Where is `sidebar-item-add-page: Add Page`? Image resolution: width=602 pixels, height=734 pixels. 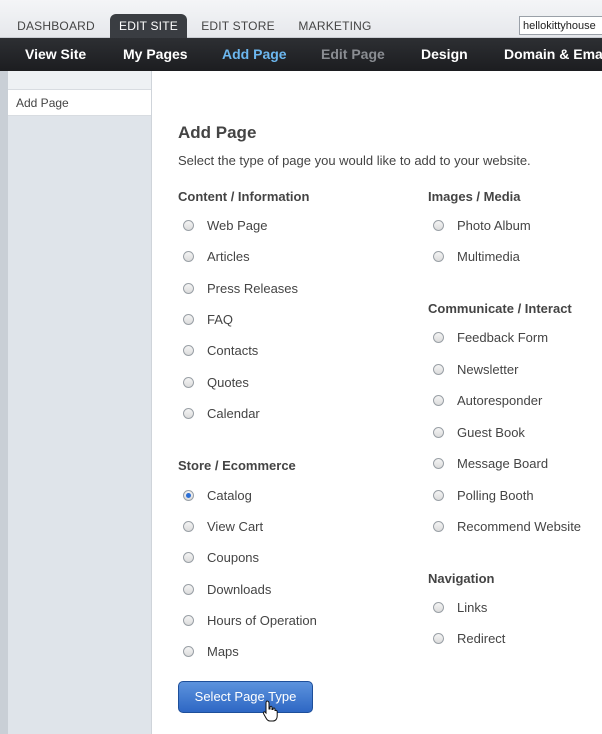
sidebar-item-add-page: Add Page is located at coordinates (79, 102).